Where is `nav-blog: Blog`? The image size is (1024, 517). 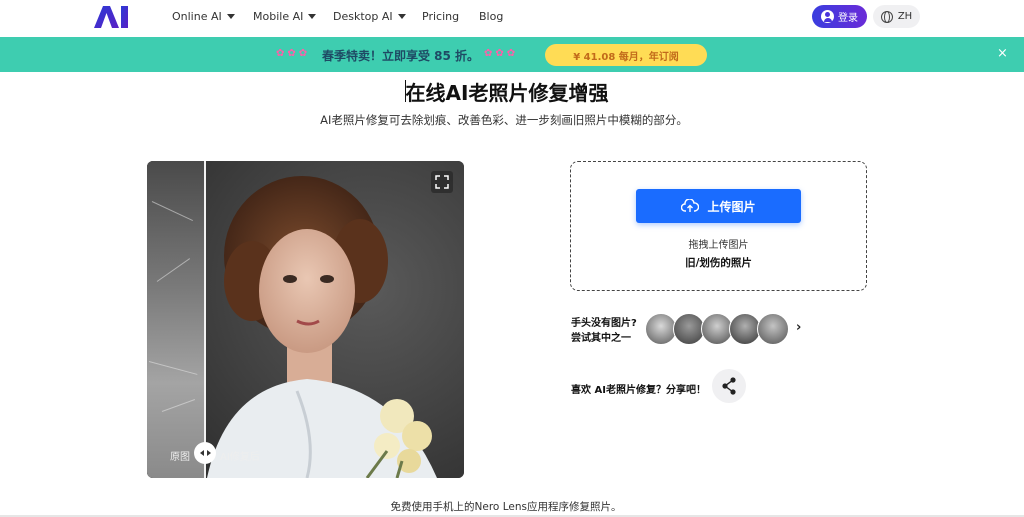 nav-blog: Blog is located at coordinates (491, 16).